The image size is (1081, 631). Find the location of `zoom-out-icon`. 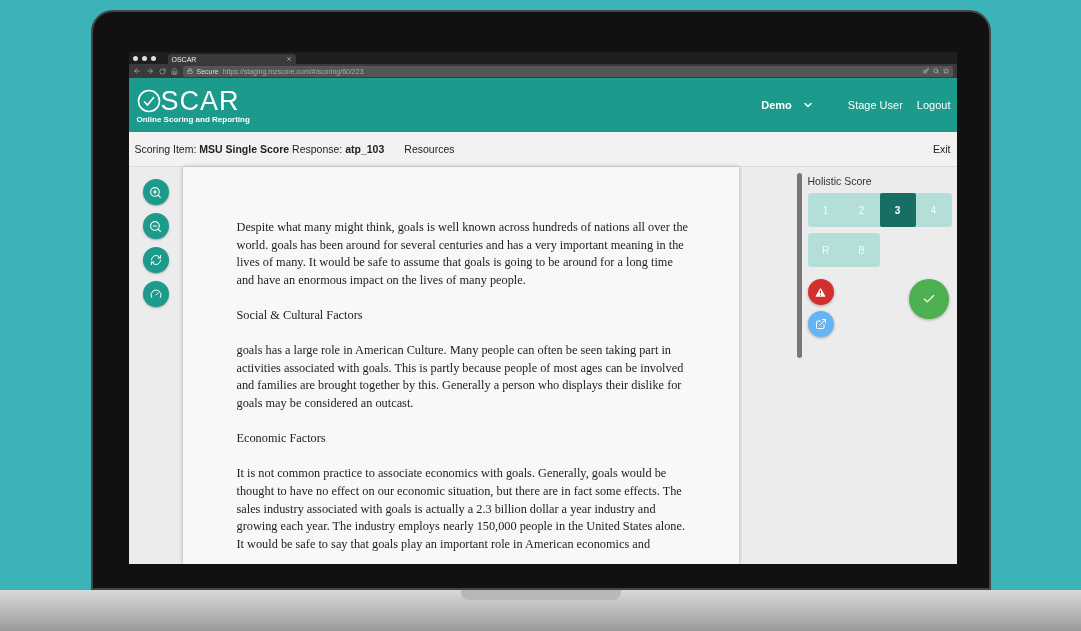

zoom-out-icon is located at coordinates (155, 226).